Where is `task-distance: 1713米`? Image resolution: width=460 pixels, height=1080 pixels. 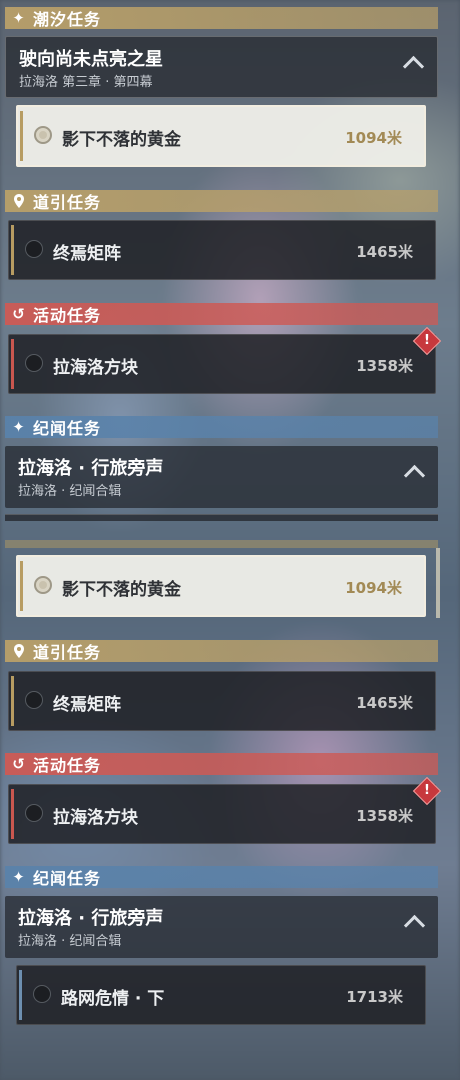 task-distance: 1713米 is located at coordinates (374, 997).